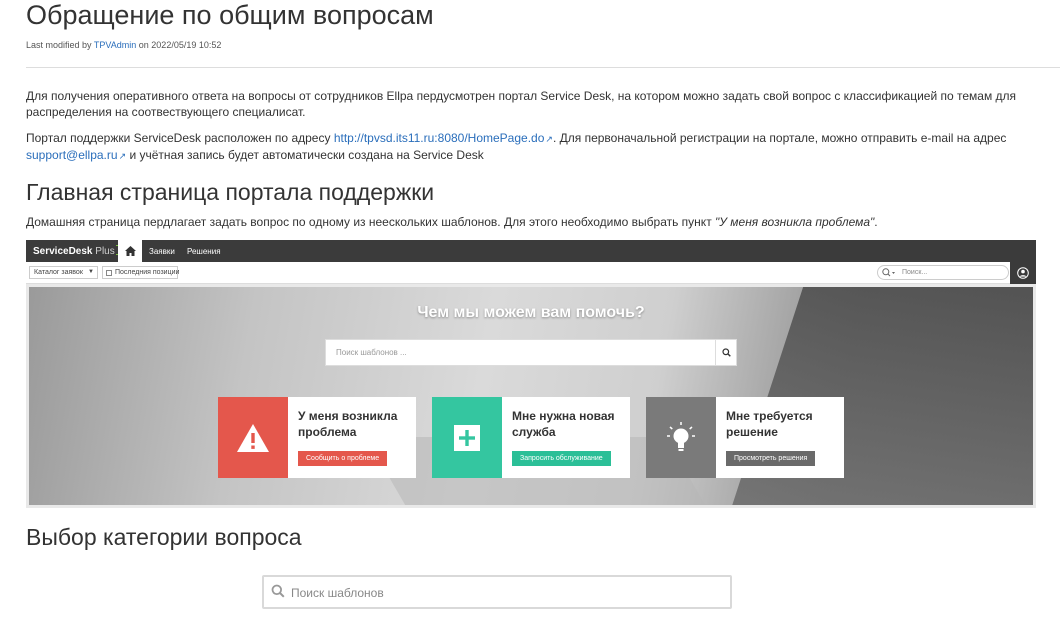 The height and width of the screenshot is (625, 1060). Describe the element at coordinates (109, 273) in the screenshot. I see `recent-items-icon` at that location.